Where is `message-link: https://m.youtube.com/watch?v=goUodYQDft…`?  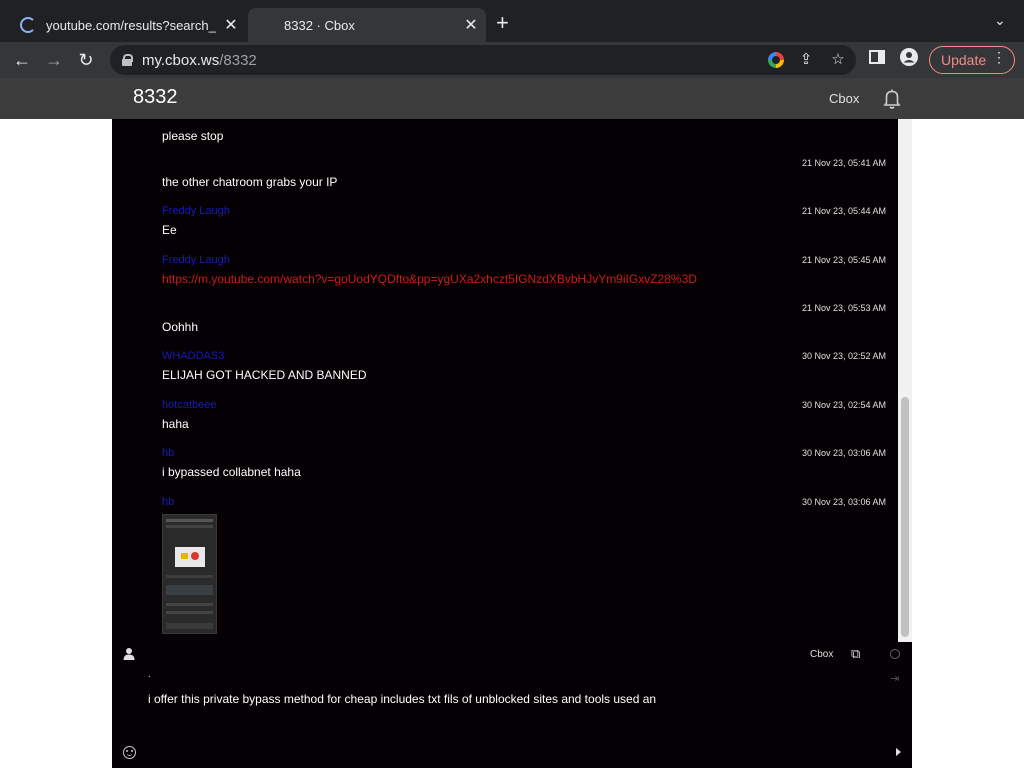 message-link: https://m.youtube.com/watch?v=goUodYQDft… is located at coordinates (524, 279).